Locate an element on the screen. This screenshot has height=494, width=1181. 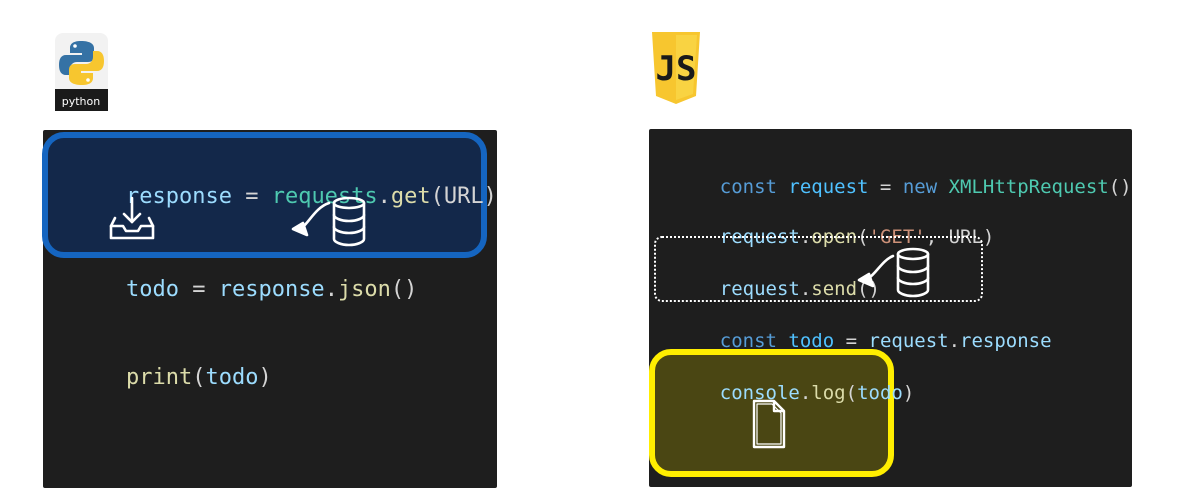
code-token: json is located at coordinates (364, 289).